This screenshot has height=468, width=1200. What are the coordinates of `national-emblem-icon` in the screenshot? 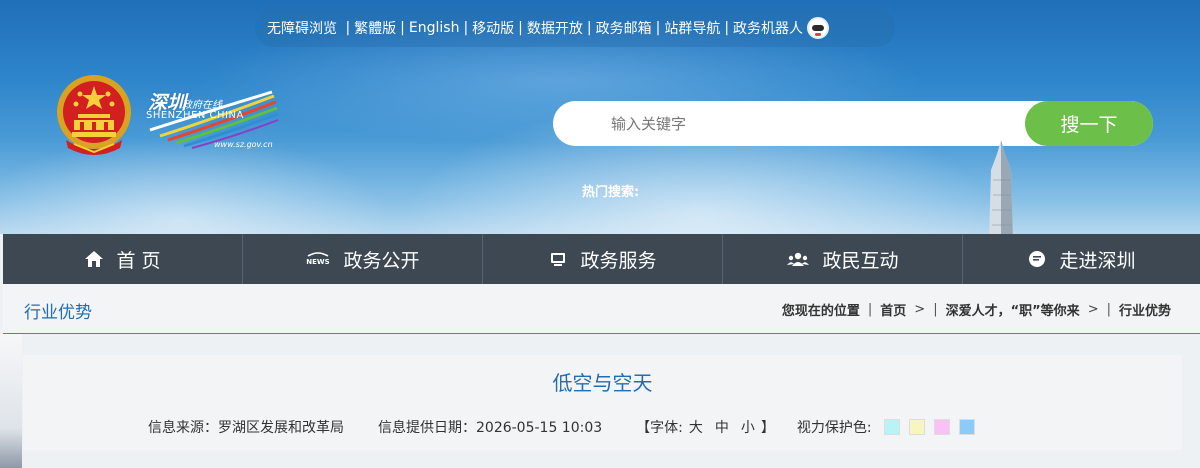 It's located at (94, 115).